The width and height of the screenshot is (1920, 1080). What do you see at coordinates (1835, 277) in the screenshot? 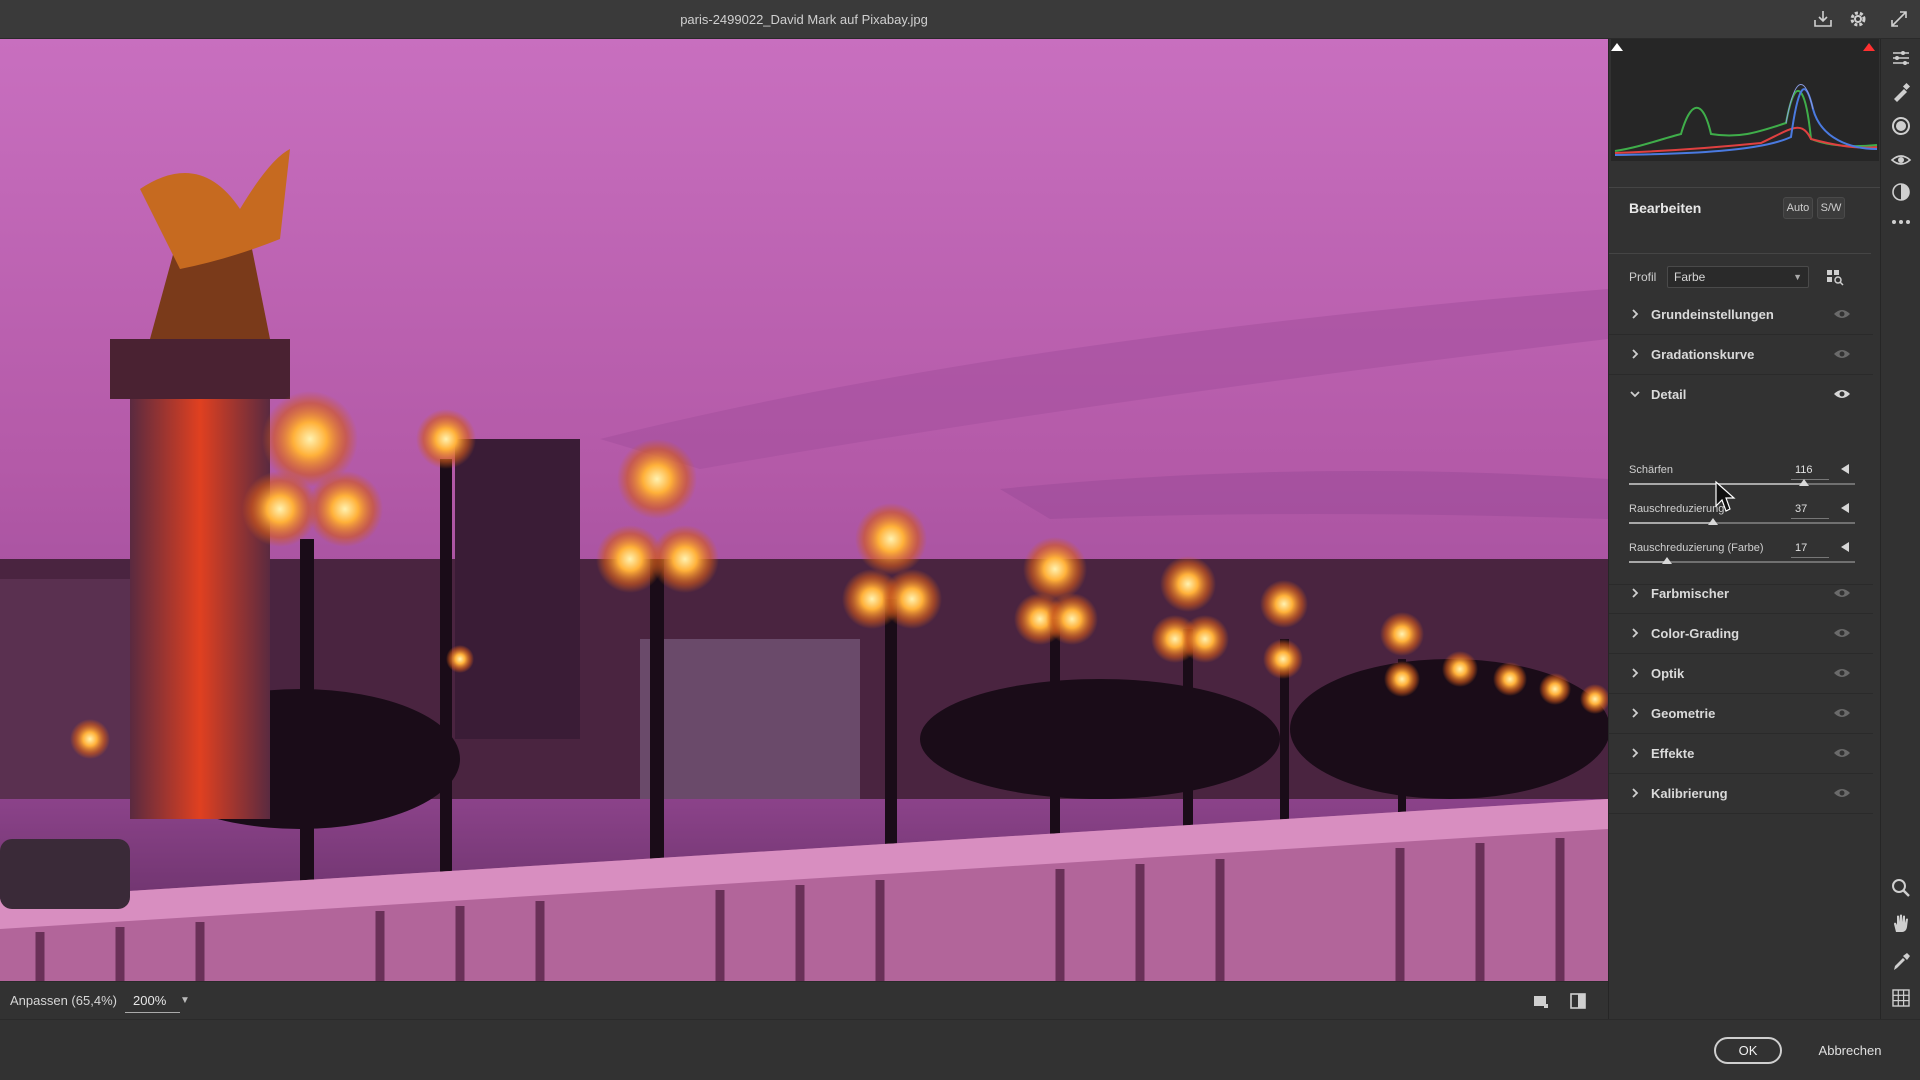
I see `profile-browser-icon` at bounding box center [1835, 277].